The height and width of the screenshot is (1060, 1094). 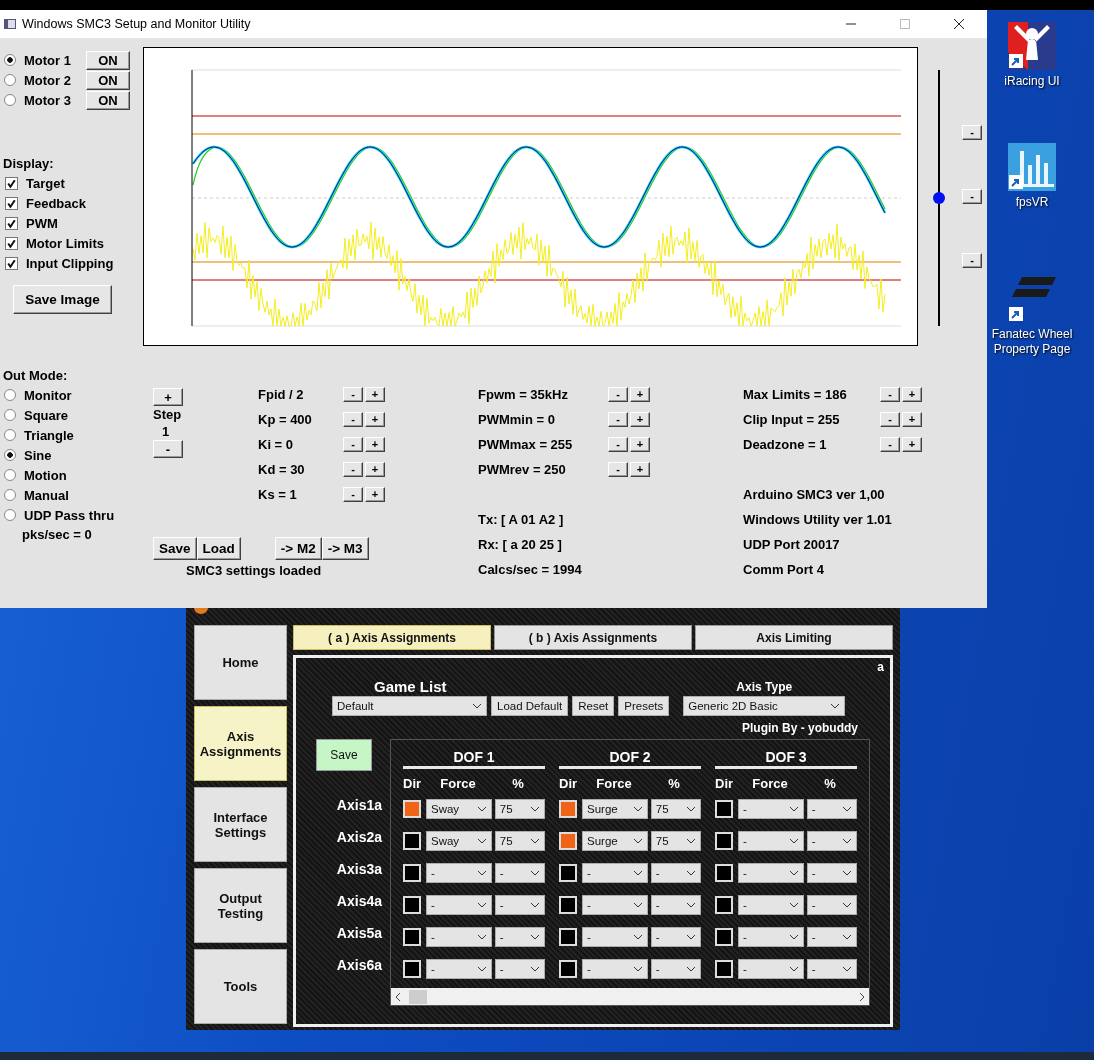 What do you see at coordinates (593, 706) in the screenshot?
I see `panel-button: Reset` at bounding box center [593, 706].